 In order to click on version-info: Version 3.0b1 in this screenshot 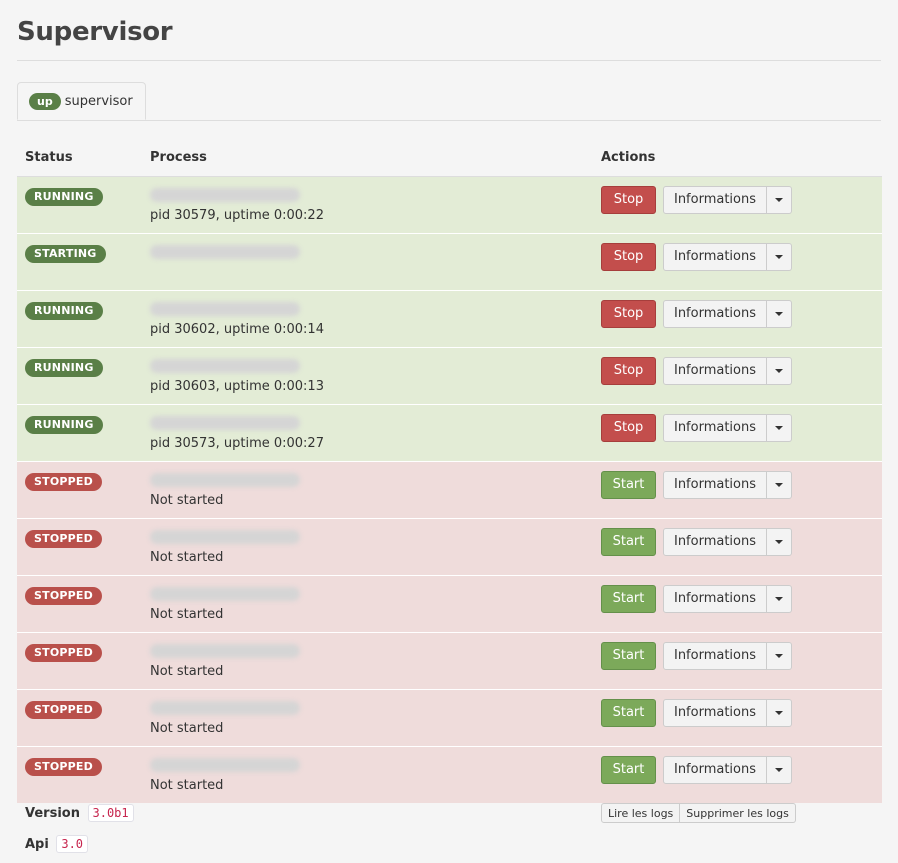, I will do `click(79, 813)`.